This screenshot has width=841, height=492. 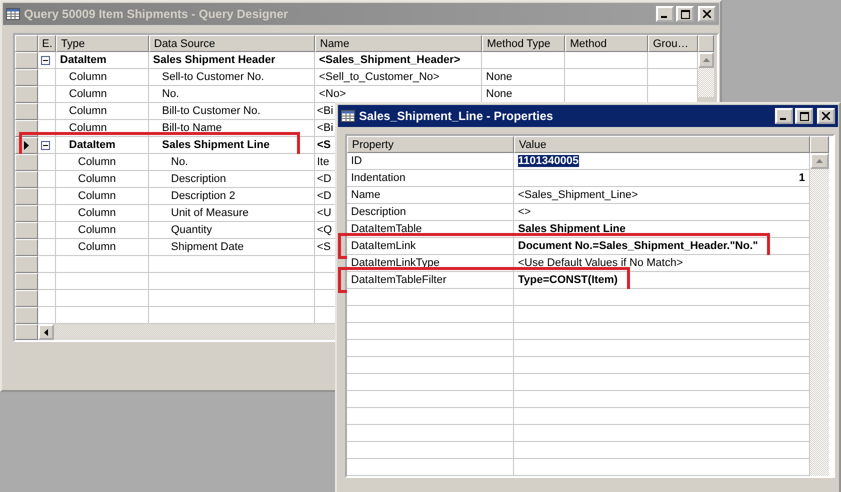 I want to click on property-value: 1, so click(x=801, y=178).